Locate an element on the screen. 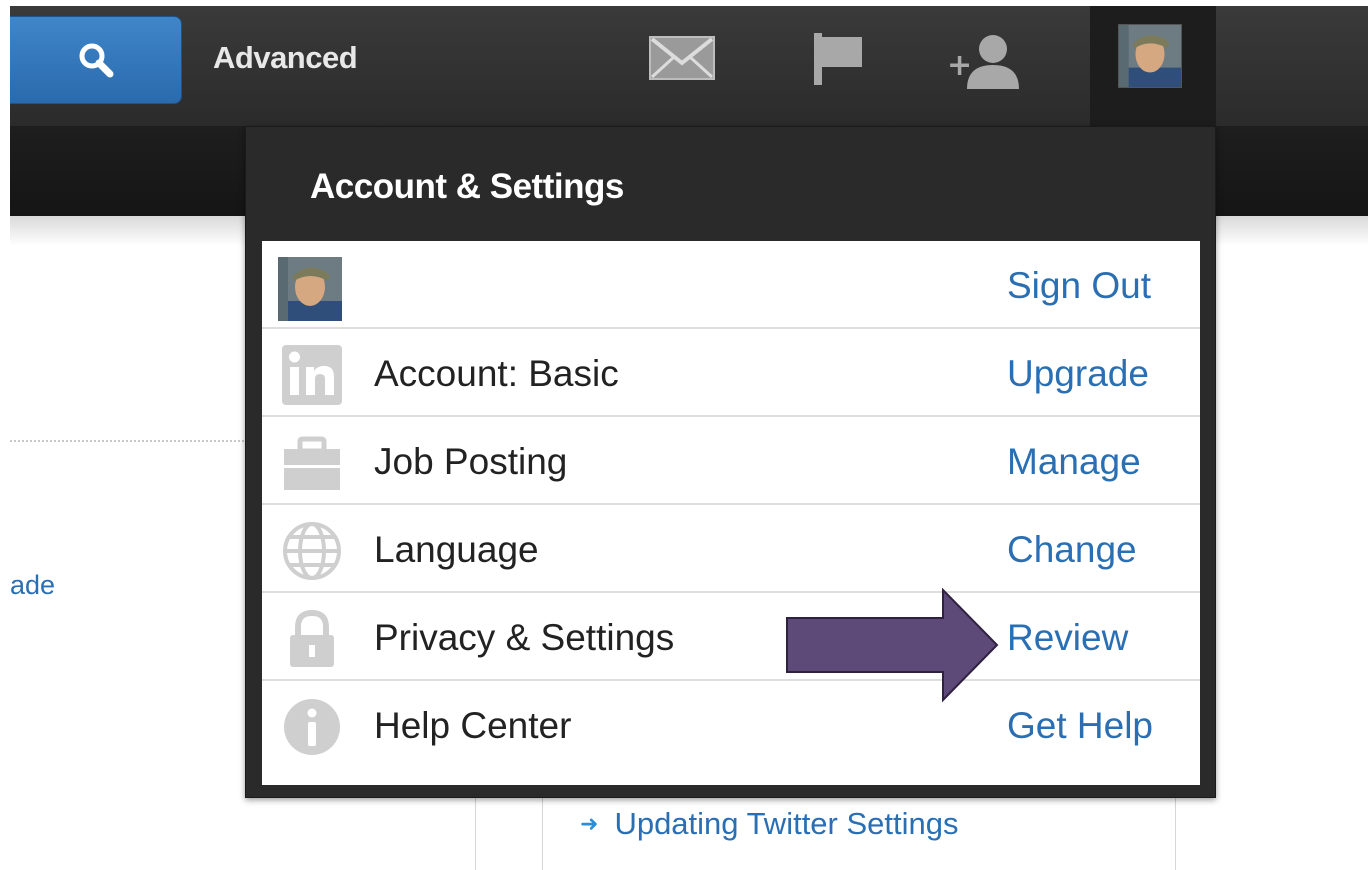 The image size is (1368, 870). callout-arrow-icon is located at coordinates (892, 645).